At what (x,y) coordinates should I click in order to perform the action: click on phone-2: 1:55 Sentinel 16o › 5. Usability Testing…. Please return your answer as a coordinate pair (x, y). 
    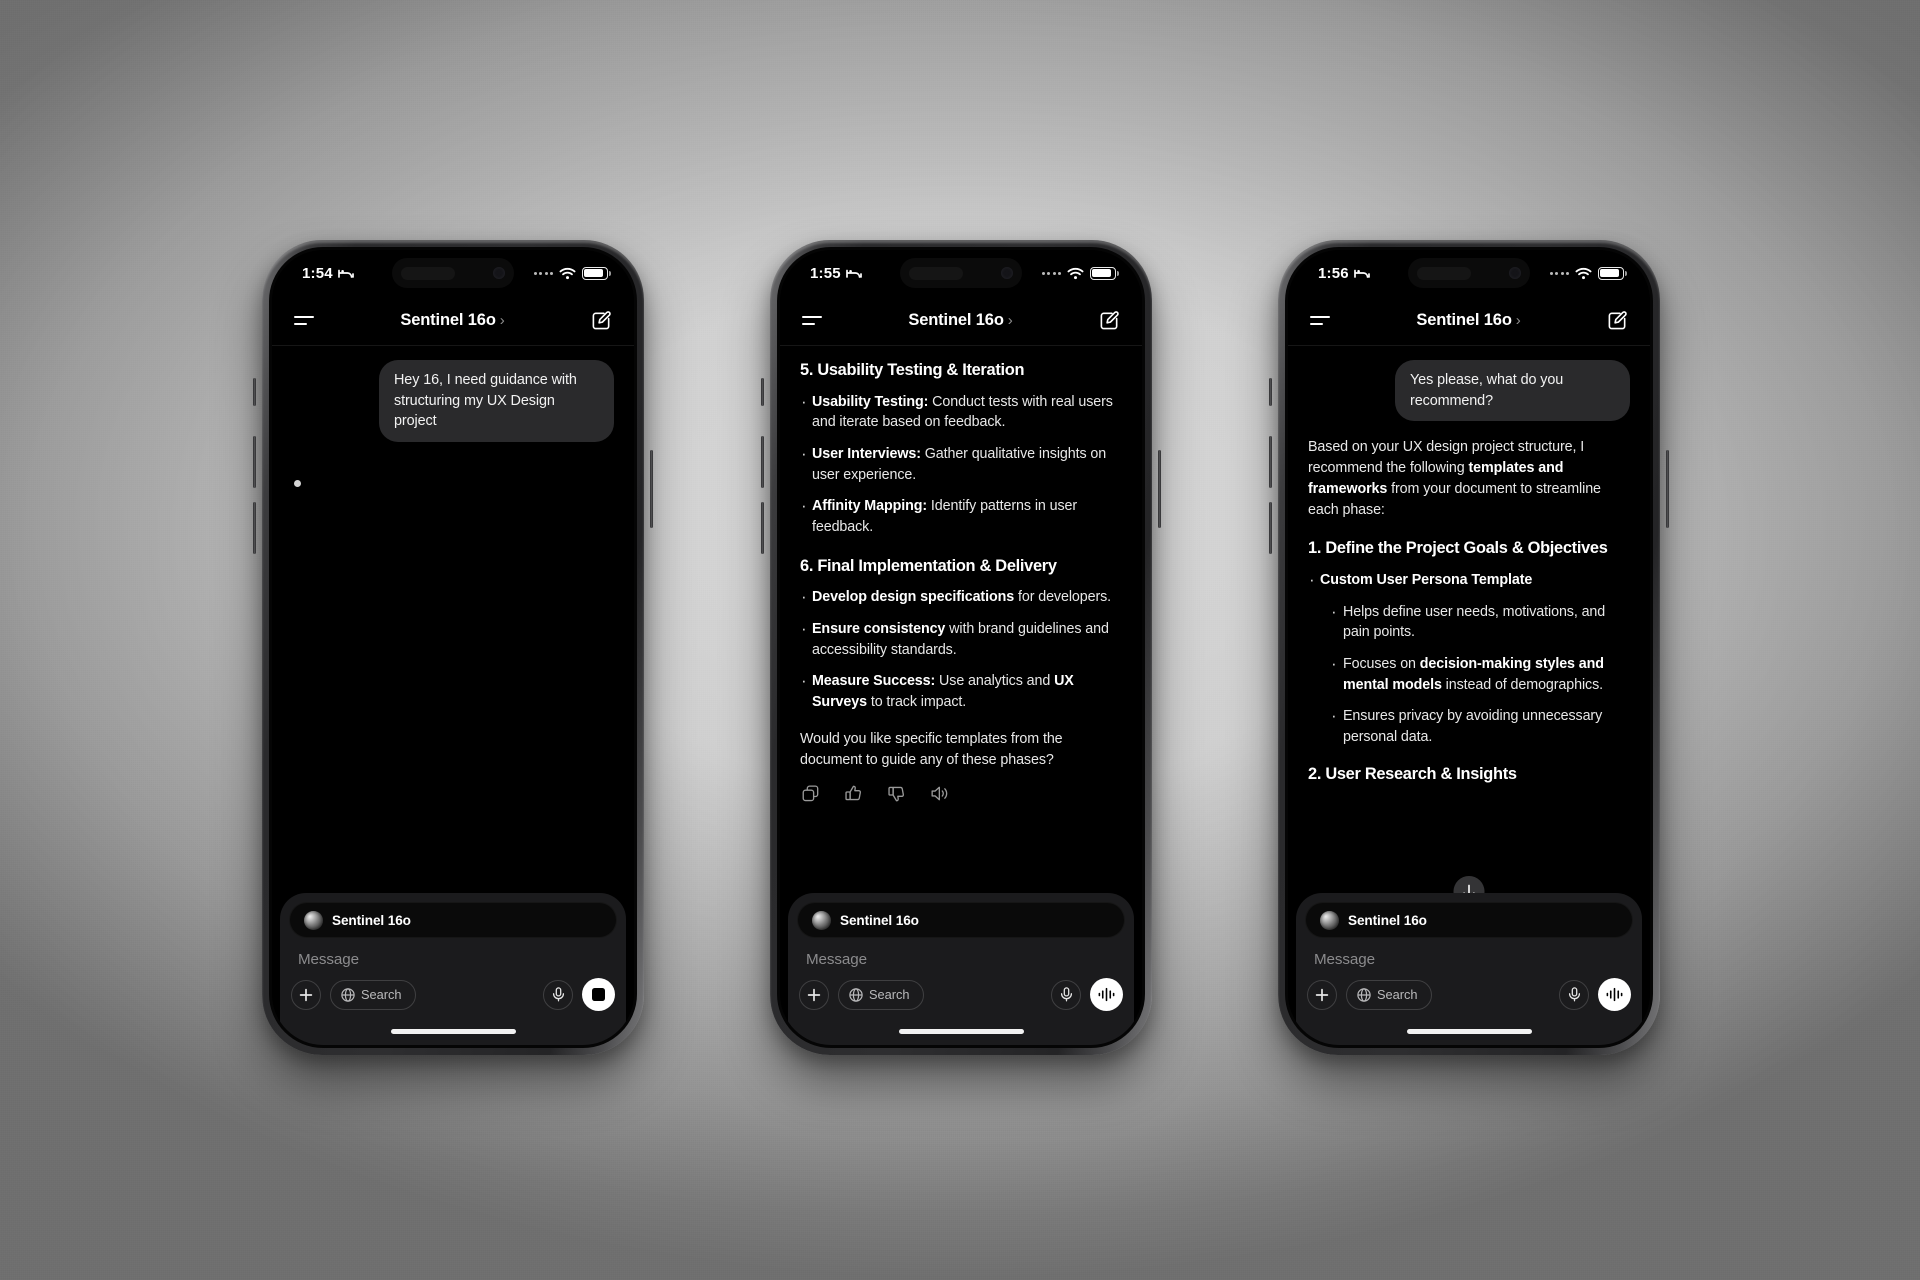
    Looking at the image, I should click on (961, 647).